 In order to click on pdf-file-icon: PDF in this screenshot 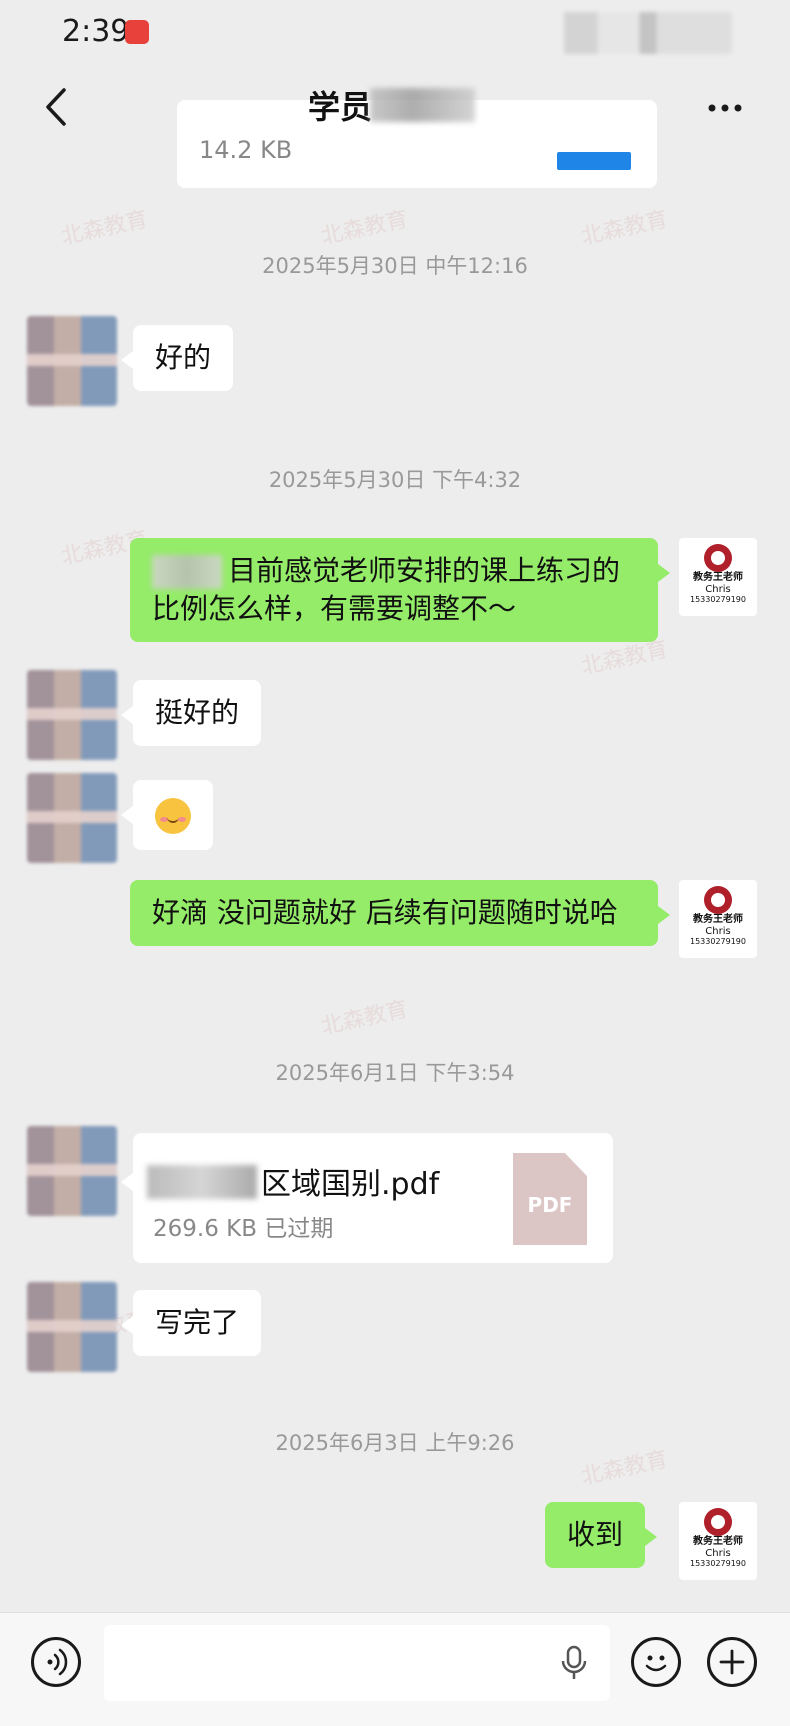, I will do `click(550, 1199)`.